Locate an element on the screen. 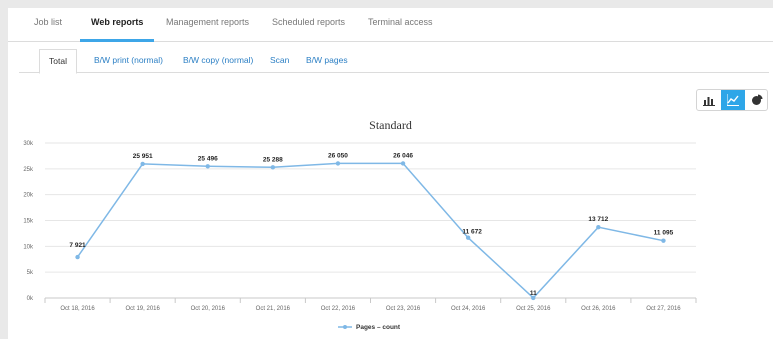  y-tick-label: 5k is located at coordinates (30, 273).